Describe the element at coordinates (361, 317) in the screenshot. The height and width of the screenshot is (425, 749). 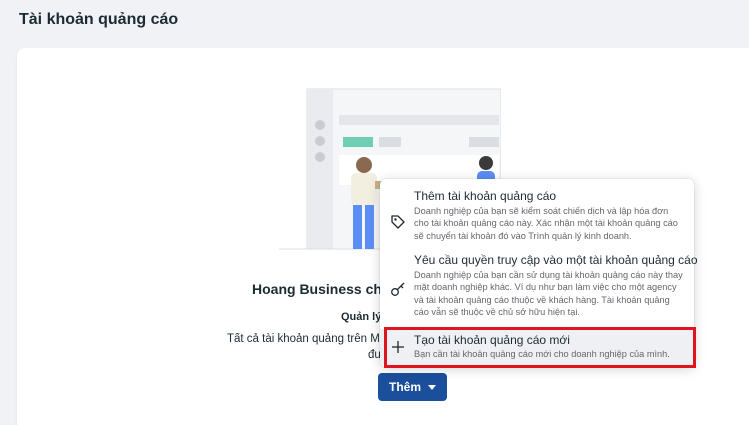
I see `manage-label: Quản lý` at that location.